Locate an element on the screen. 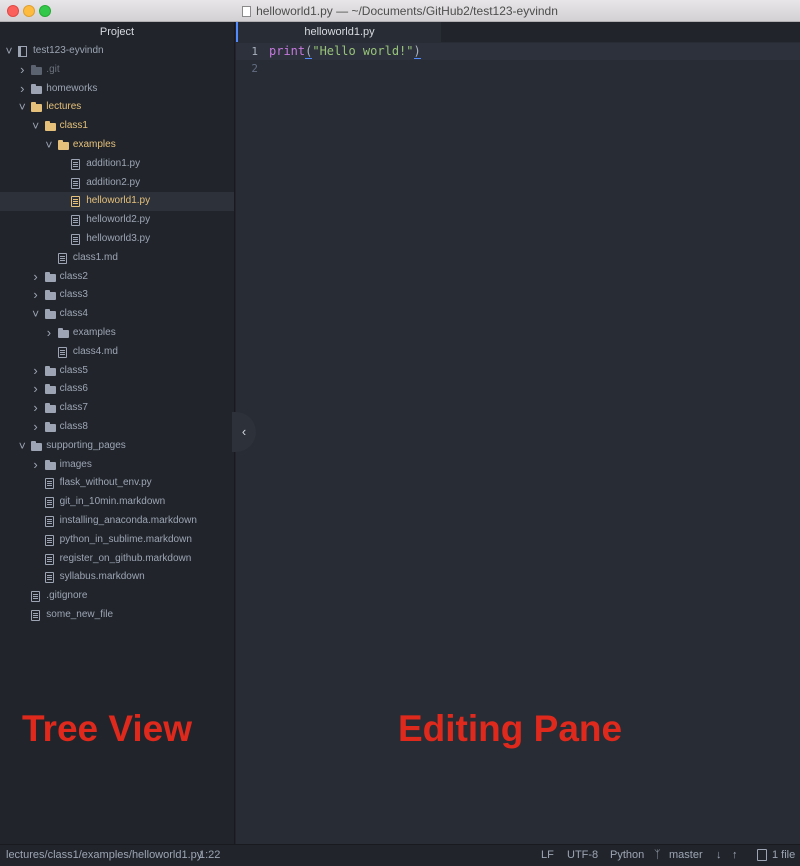 Image resolution: width=800 pixels, height=866 pixels. tree-folder-item: ˅ class4 is located at coordinates (117, 314).